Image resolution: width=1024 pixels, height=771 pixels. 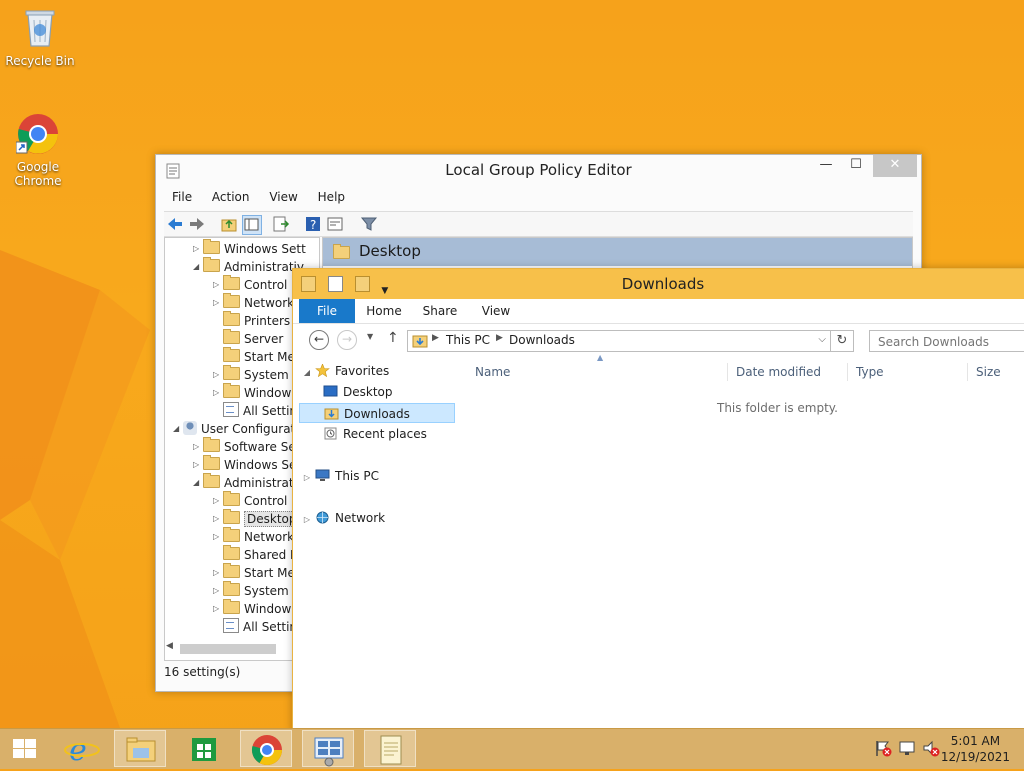 I want to click on address-bar: ▶ This PC ▶ Downloads ⌵, so click(x=619, y=341).